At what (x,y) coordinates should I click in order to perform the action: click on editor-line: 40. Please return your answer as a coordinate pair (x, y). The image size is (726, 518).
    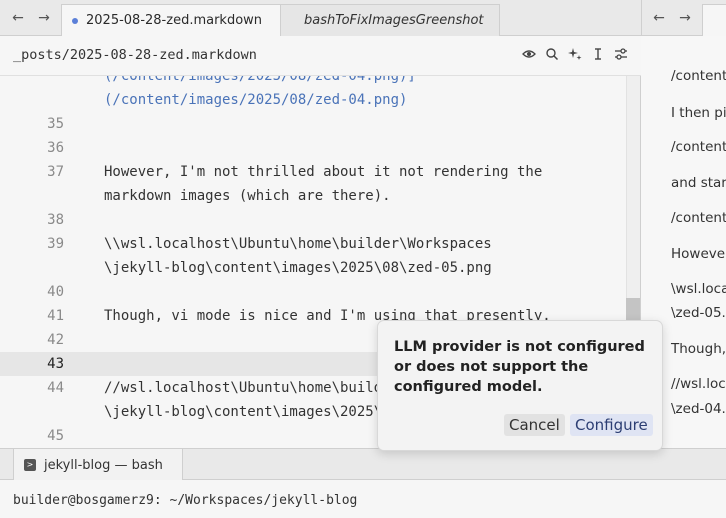
    Looking at the image, I should click on (313, 292).